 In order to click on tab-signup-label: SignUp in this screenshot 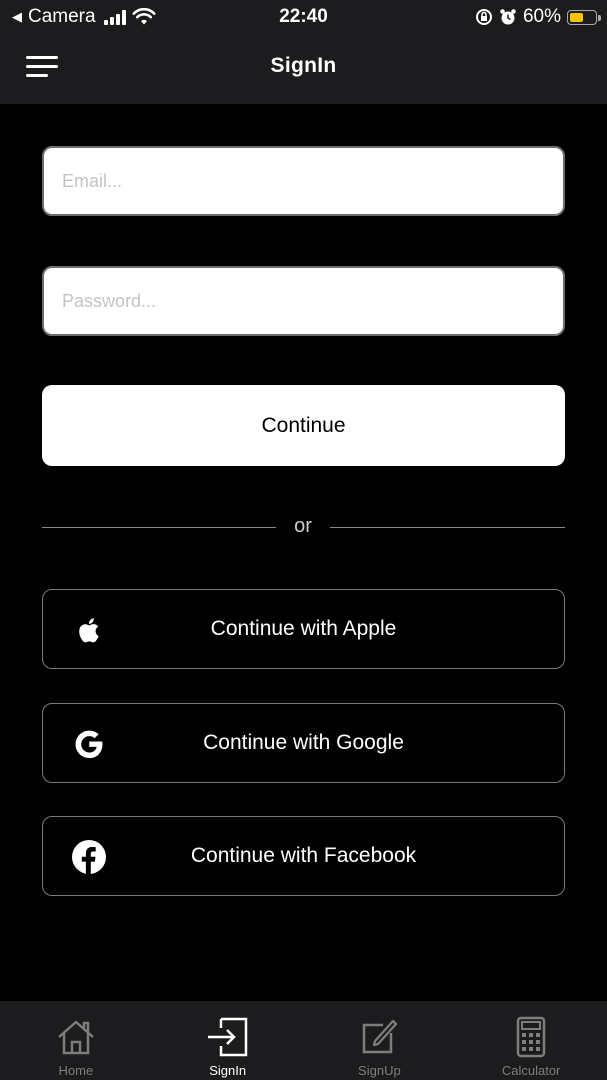, I will do `click(379, 1070)`.